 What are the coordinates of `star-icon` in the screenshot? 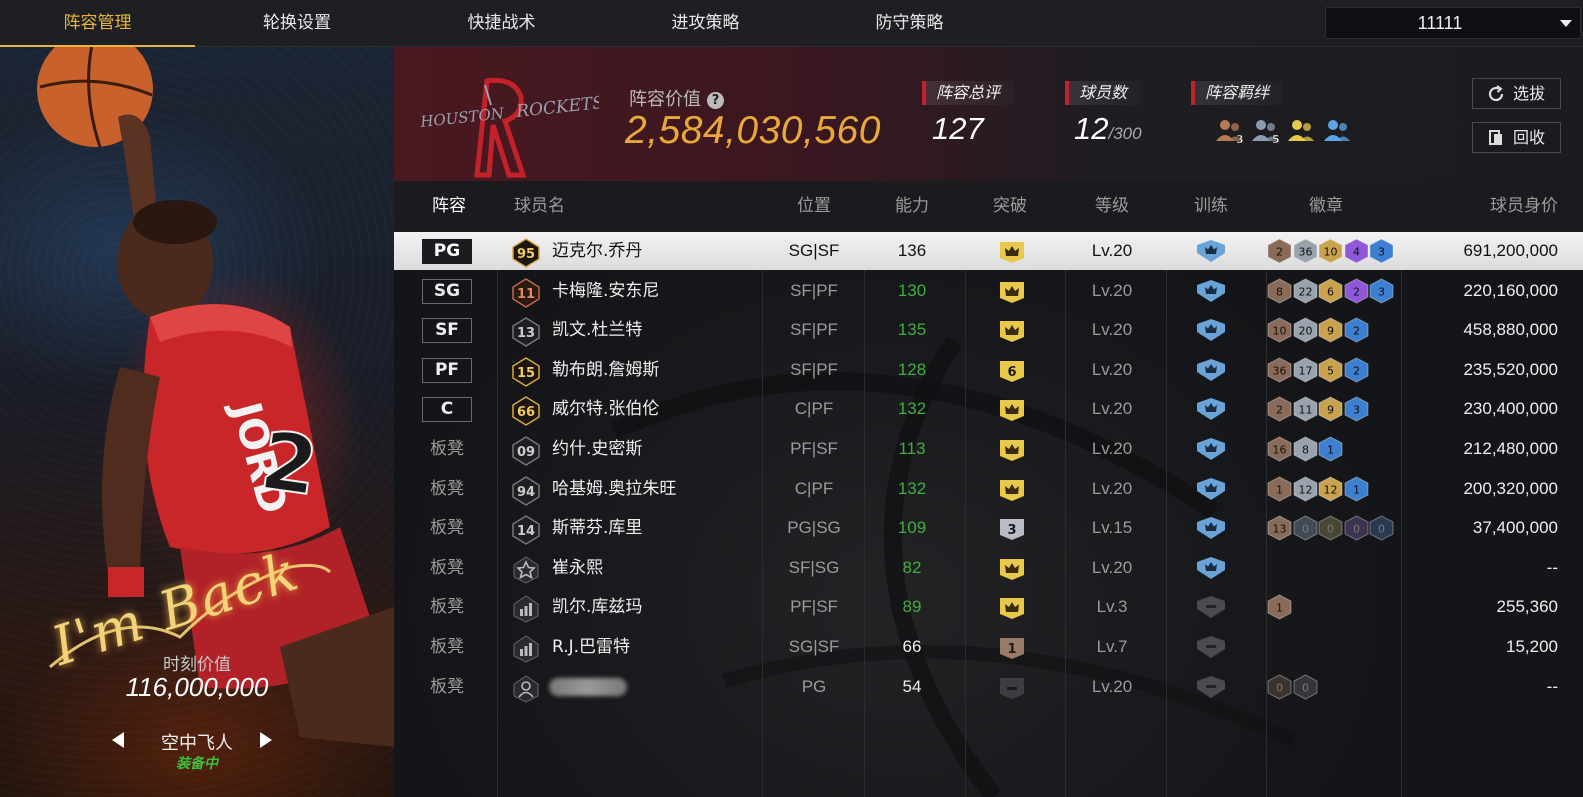 It's located at (526, 569).